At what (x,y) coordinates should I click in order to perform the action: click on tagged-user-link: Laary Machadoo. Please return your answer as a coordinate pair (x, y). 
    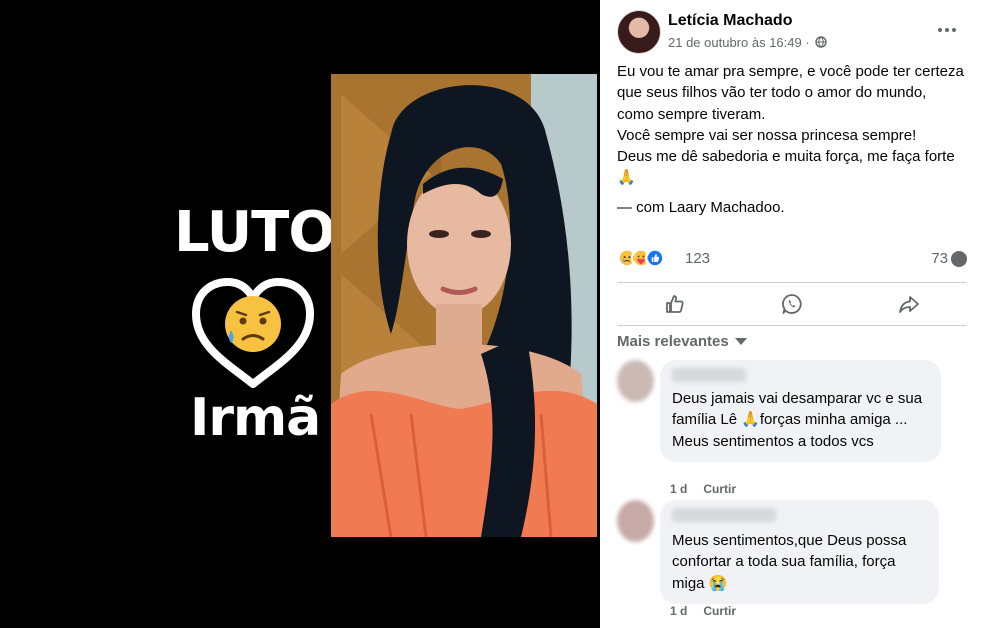
    Looking at the image, I should click on (725, 207).